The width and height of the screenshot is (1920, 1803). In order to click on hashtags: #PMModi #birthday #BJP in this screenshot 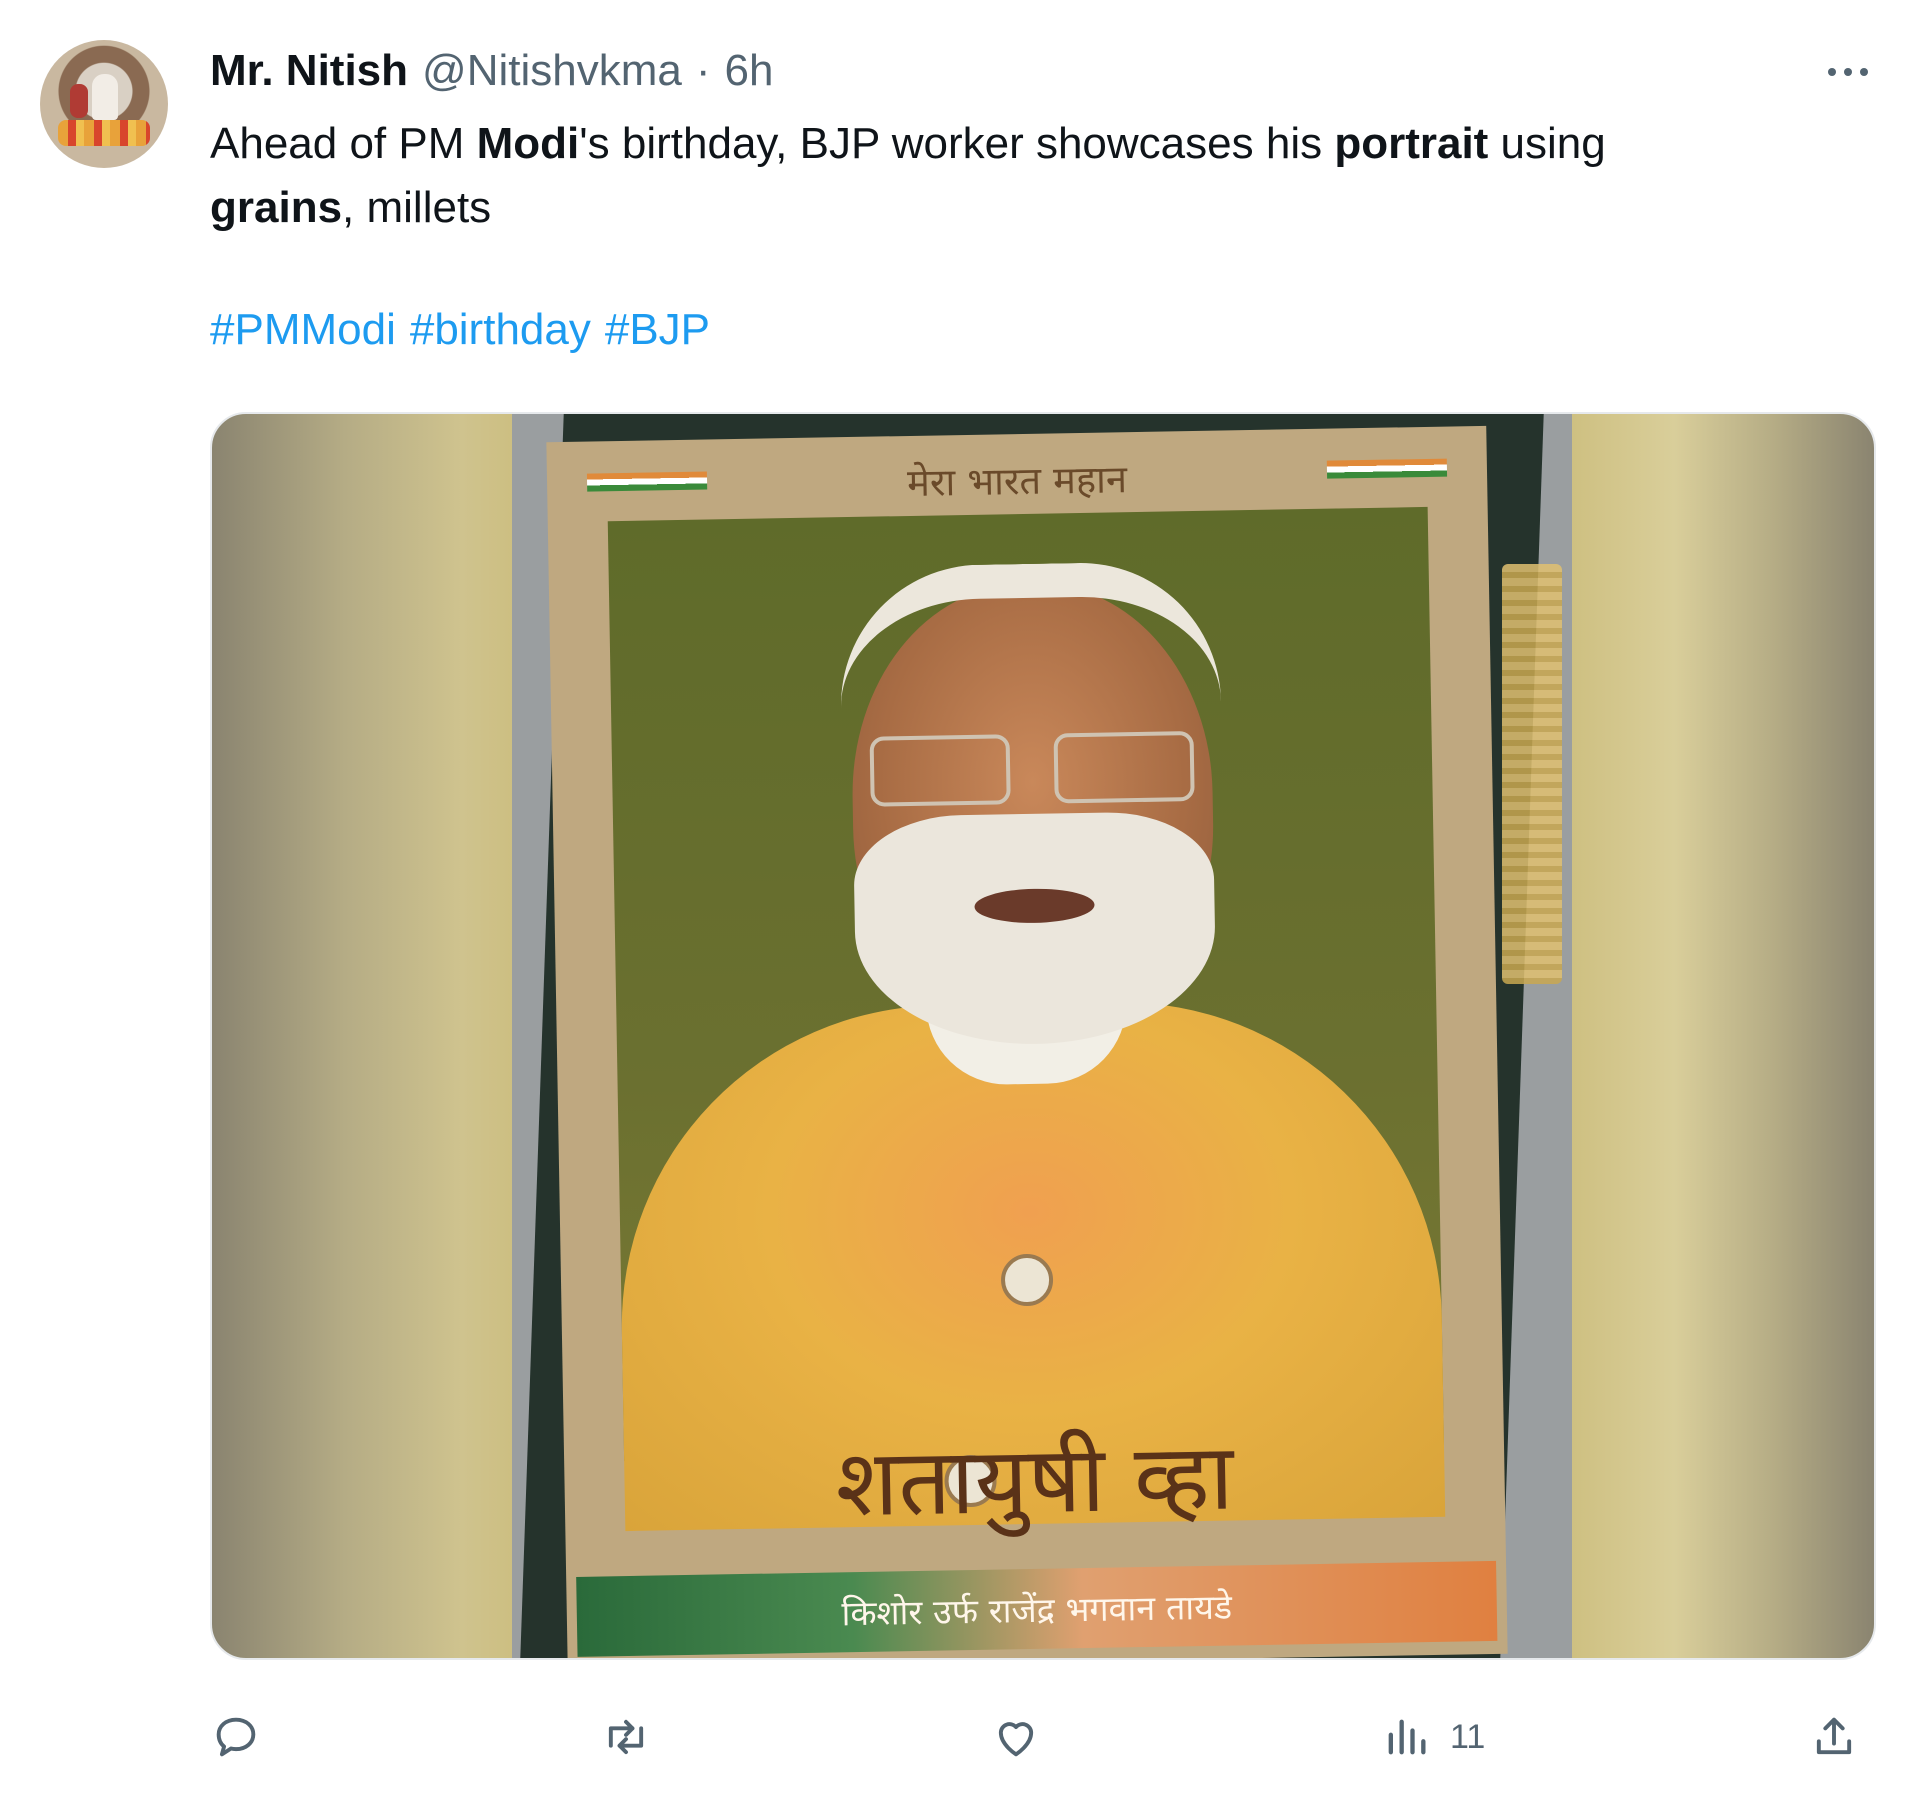, I will do `click(460, 330)`.